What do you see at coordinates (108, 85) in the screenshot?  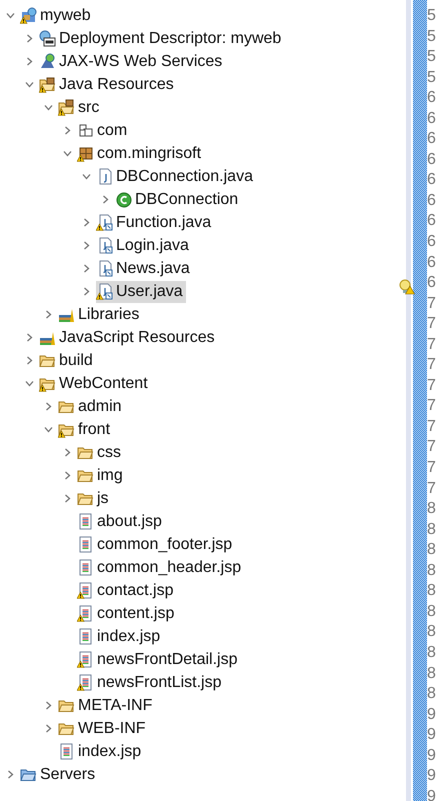 I see `tree-item: Java Resources` at bounding box center [108, 85].